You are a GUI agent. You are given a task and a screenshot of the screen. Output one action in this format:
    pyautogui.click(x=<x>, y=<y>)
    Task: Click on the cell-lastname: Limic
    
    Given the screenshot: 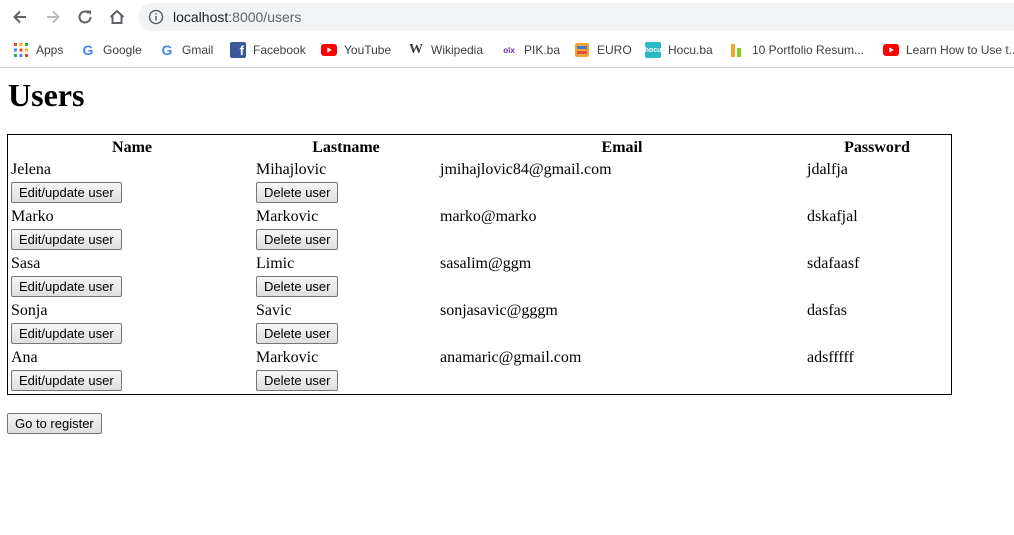 What is the action you would take?
    pyautogui.click(x=275, y=263)
    